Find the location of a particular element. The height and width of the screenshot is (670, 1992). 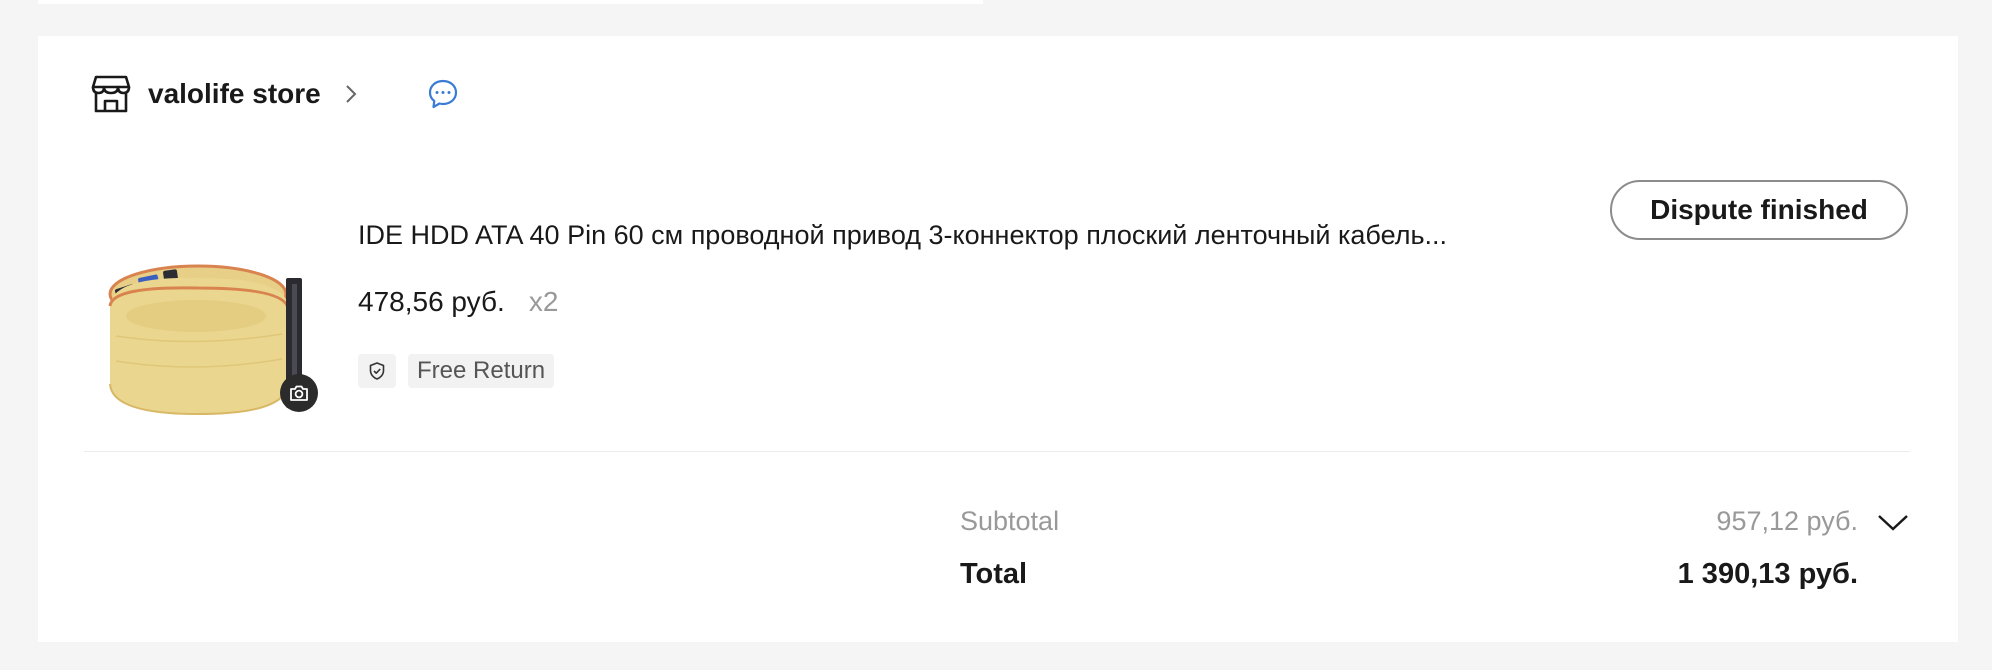

store-icon is located at coordinates (111, 94).